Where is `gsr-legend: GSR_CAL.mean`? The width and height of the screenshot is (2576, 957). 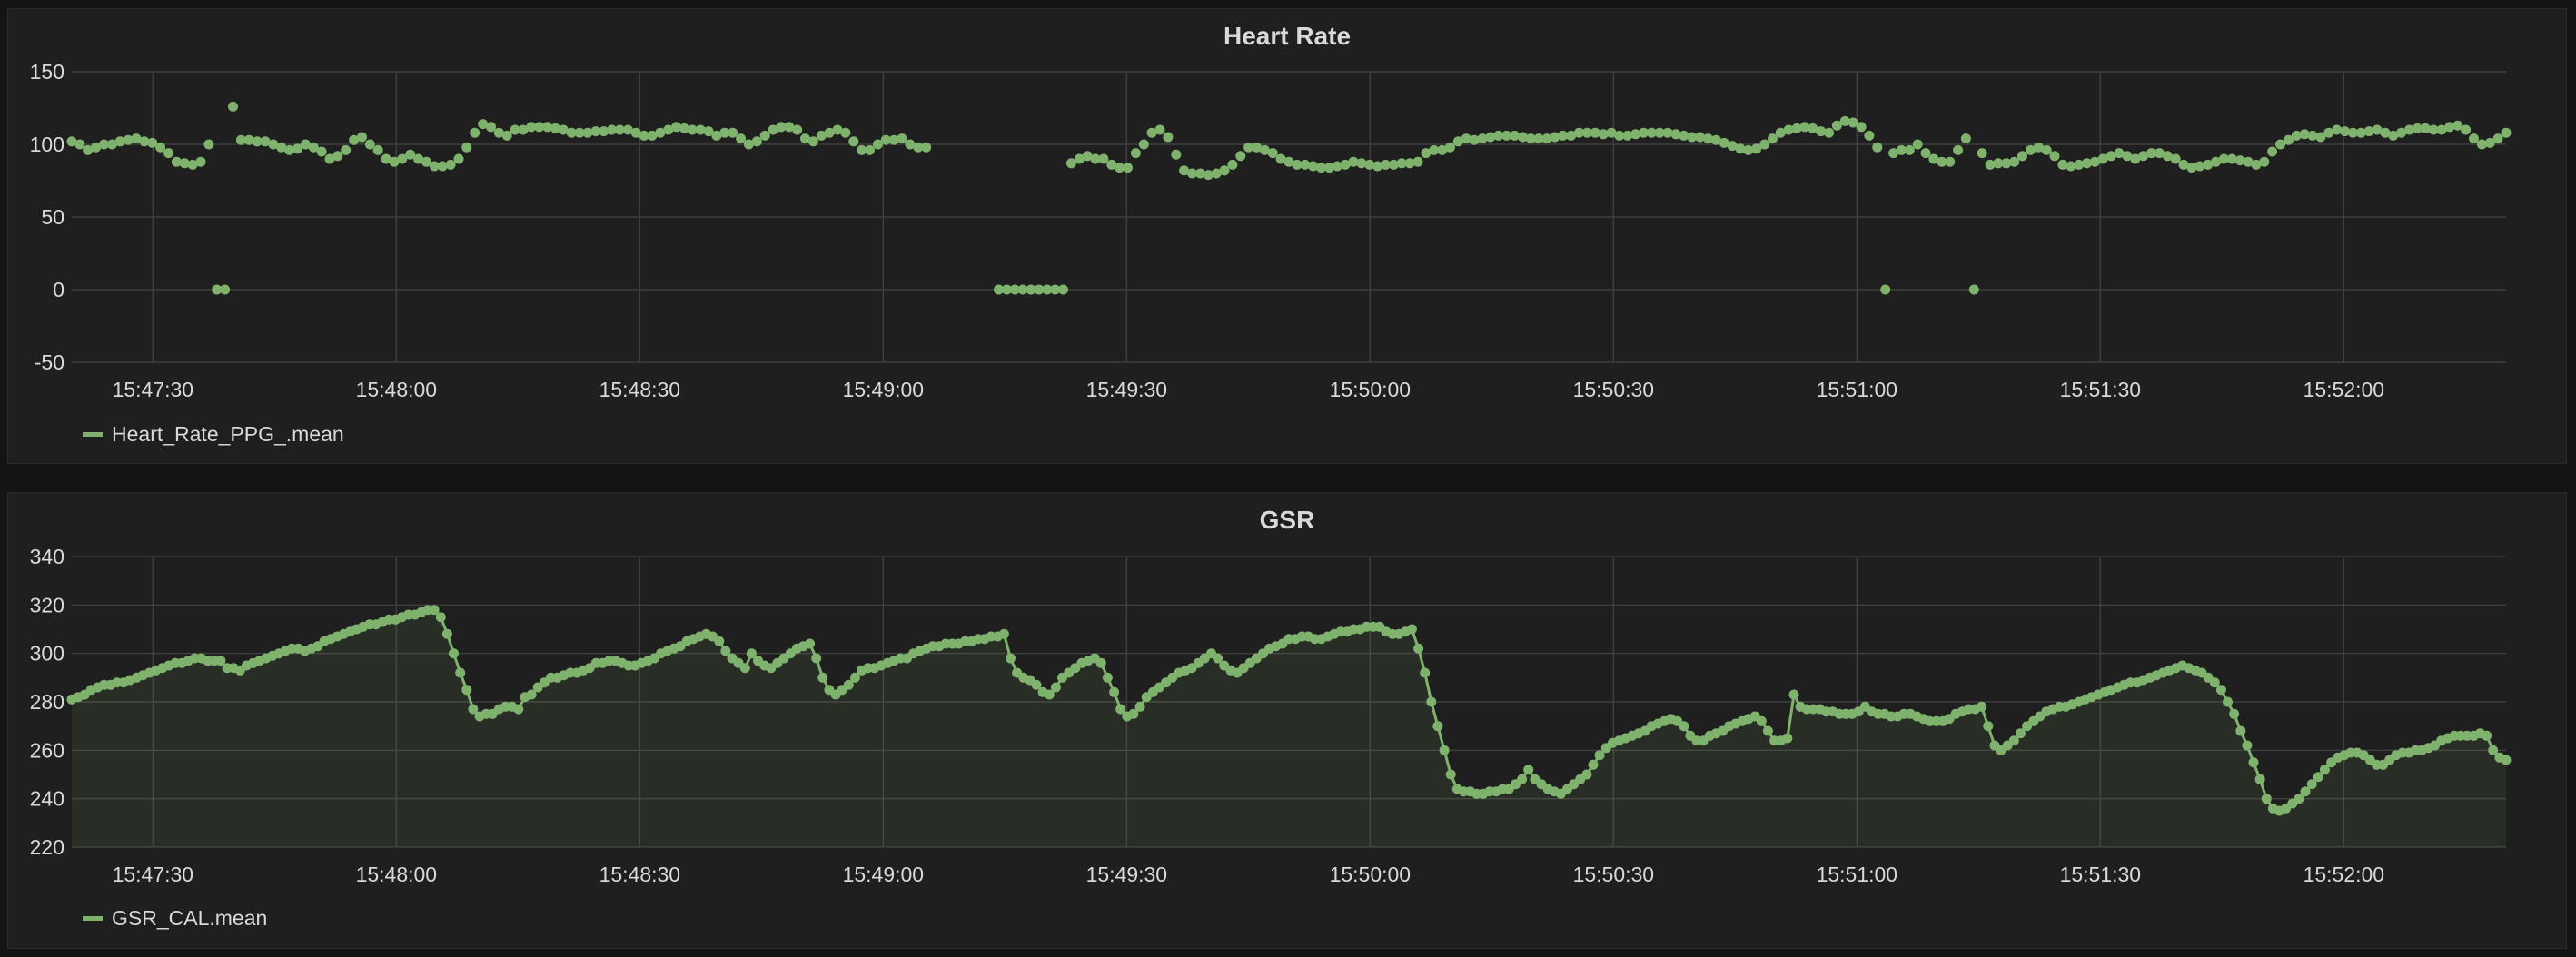
gsr-legend: GSR_CAL.mean is located at coordinates (175, 918).